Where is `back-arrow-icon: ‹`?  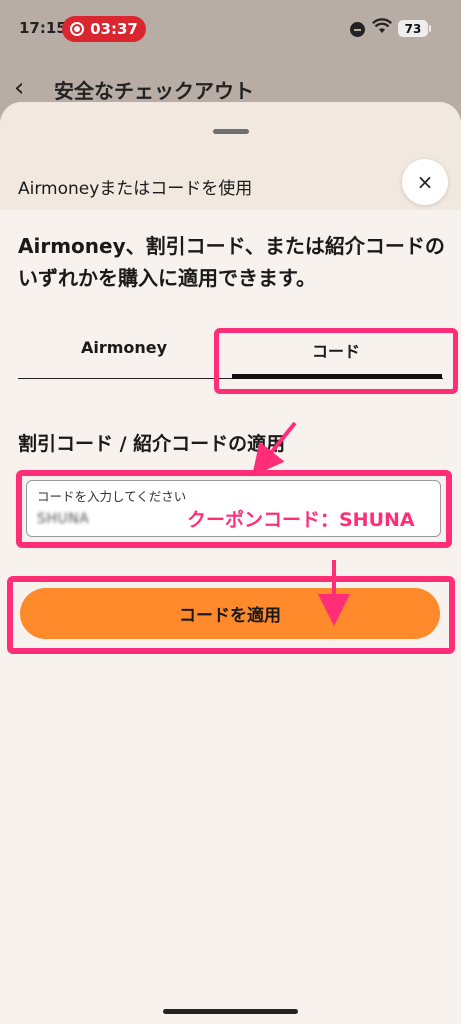 back-arrow-icon: ‹ is located at coordinates (19, 88).